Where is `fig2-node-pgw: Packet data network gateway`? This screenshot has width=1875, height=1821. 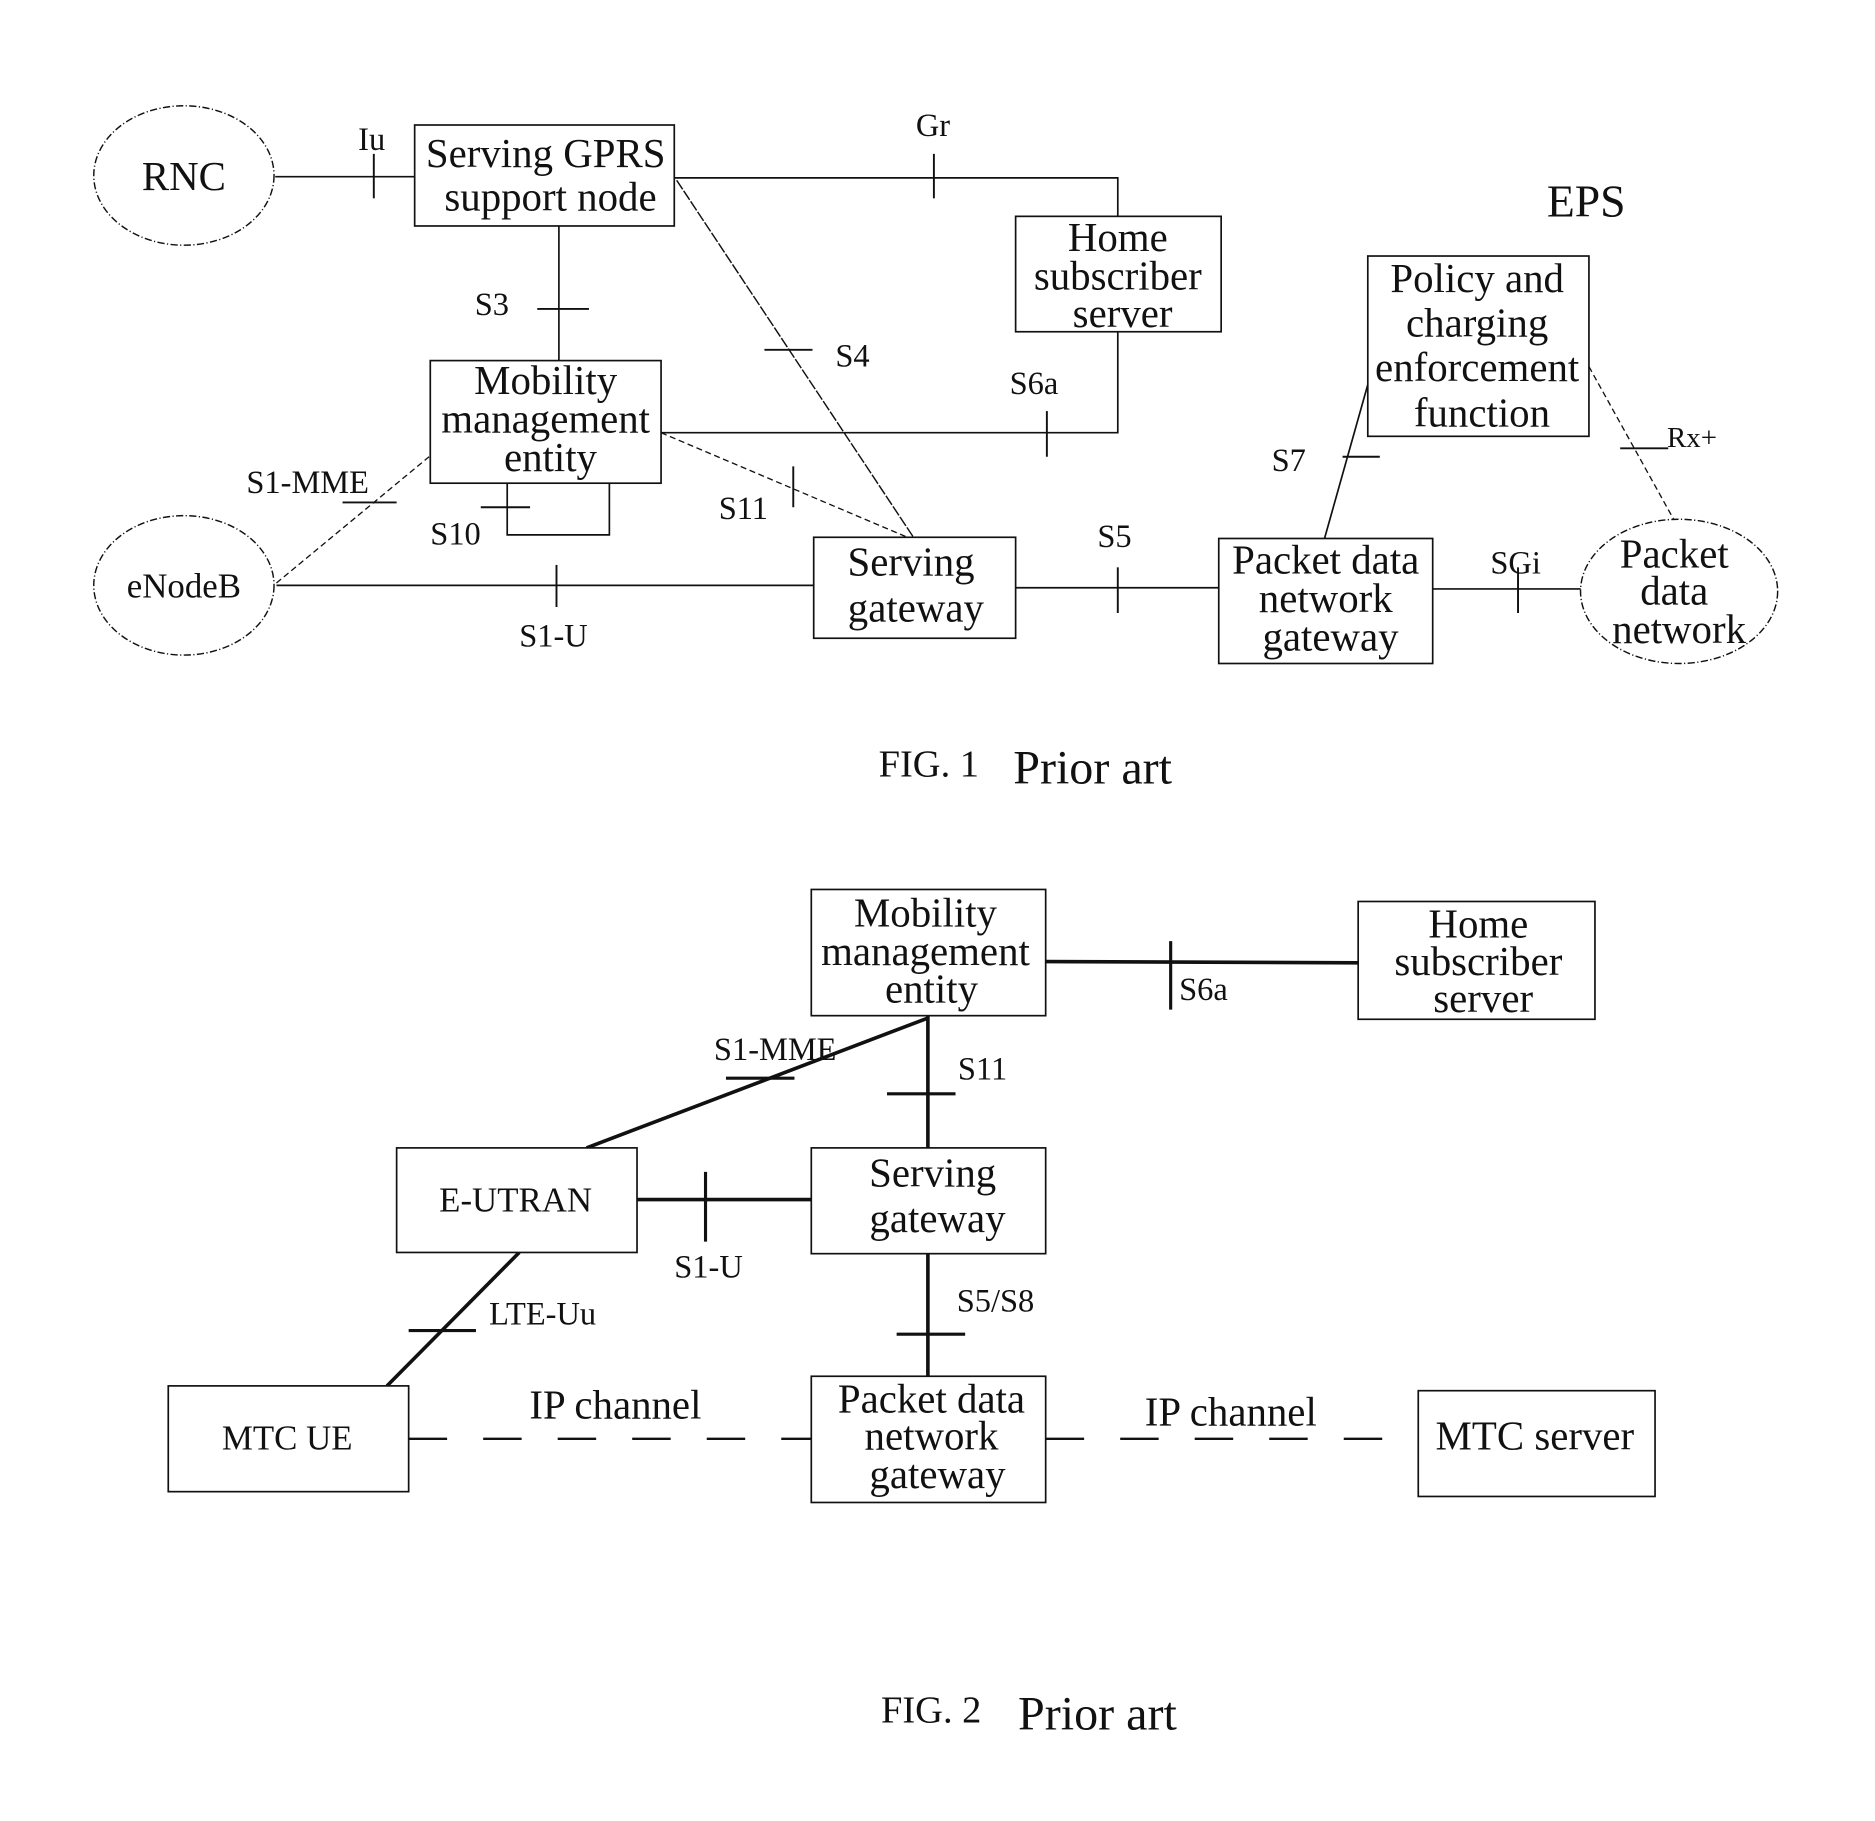 fig2-node-pgw: Packet data network gateway is located at coordinates (928, 1439).